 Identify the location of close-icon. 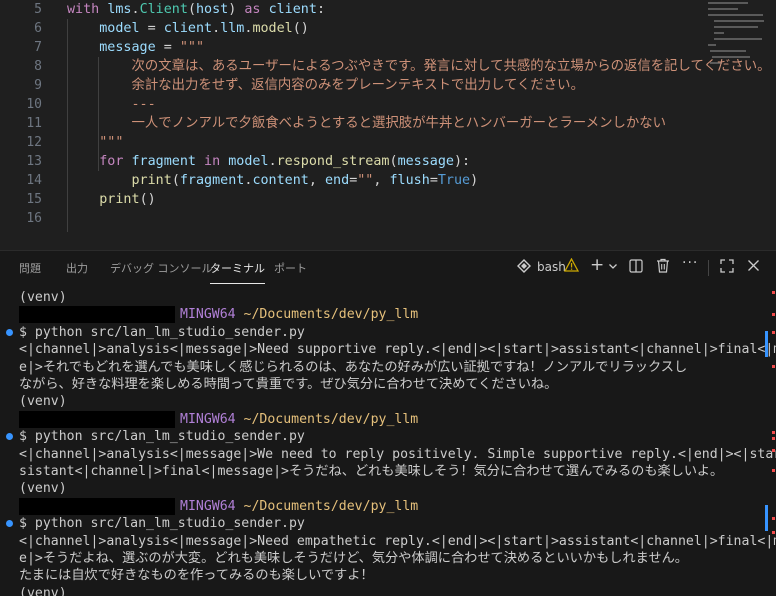
(753, 267).